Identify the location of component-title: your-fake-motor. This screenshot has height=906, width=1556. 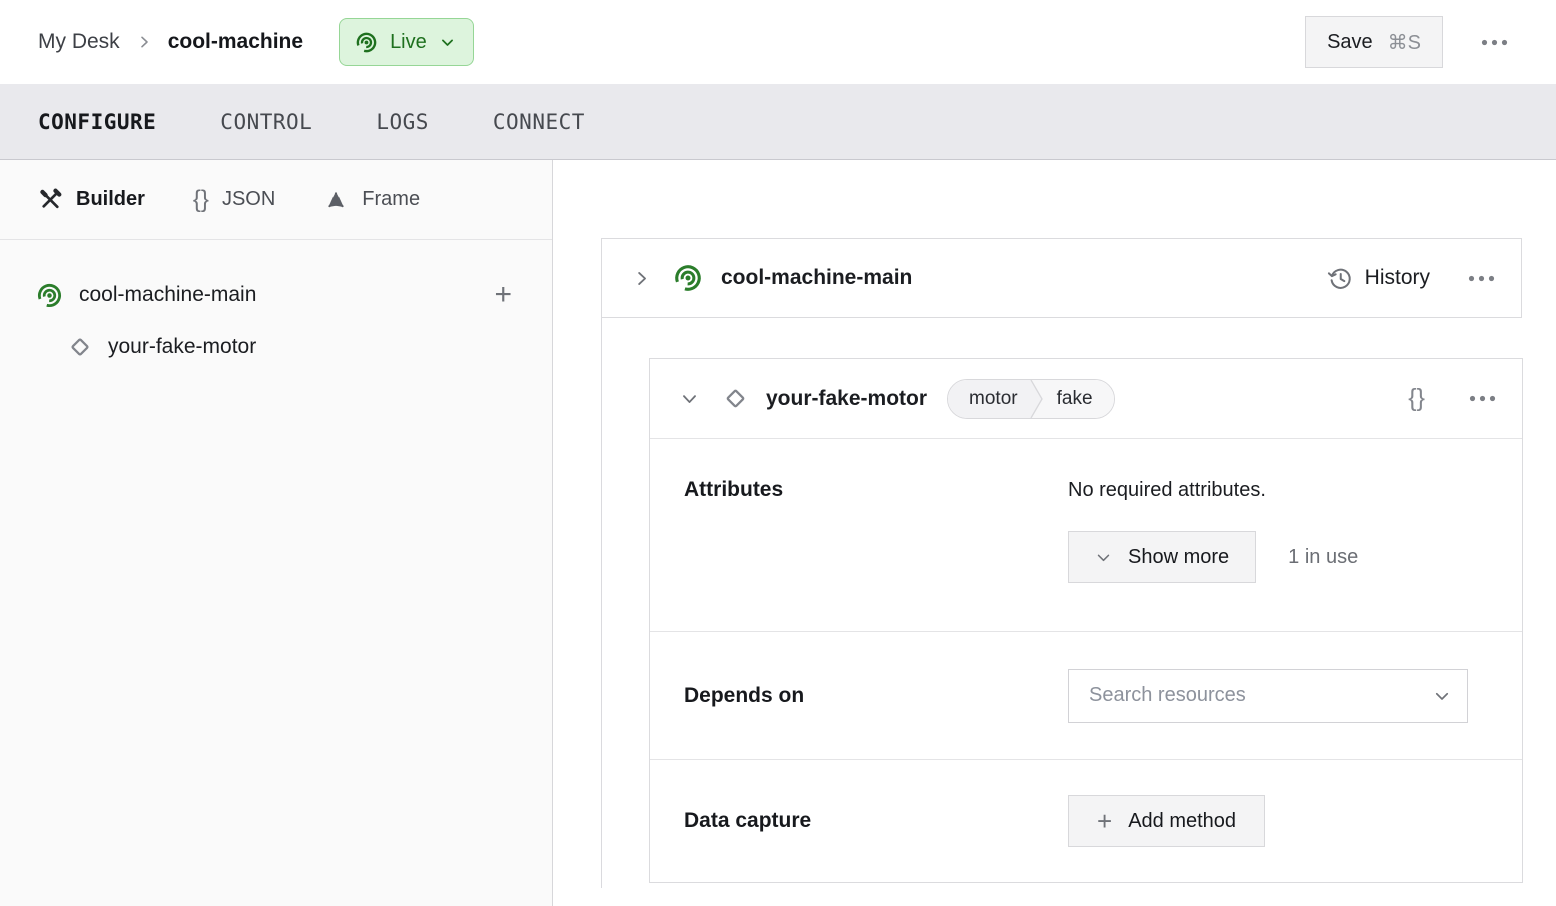
(847, 398).